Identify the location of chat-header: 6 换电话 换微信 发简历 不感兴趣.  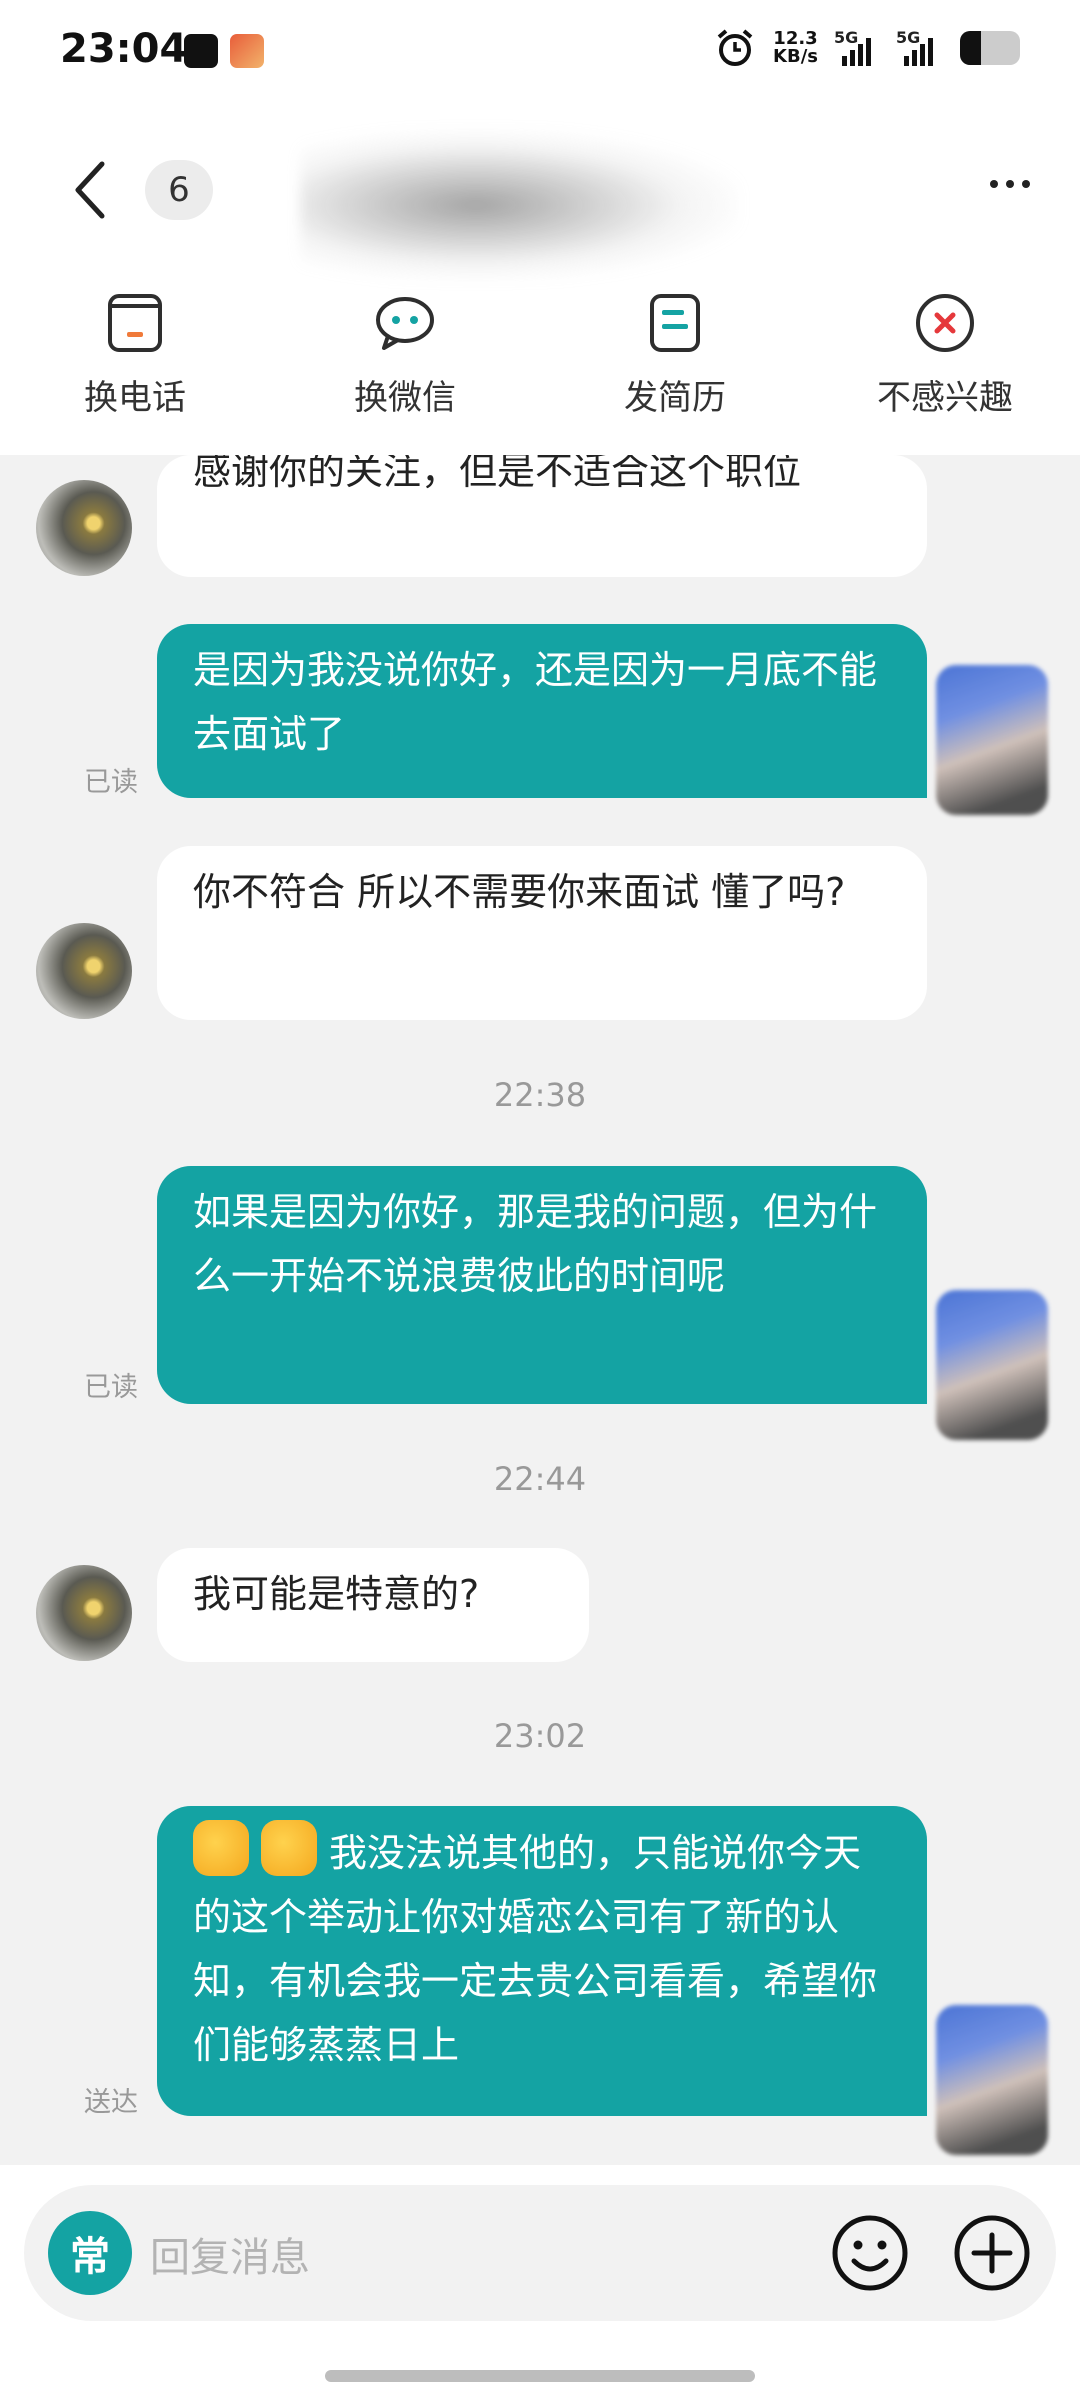
(540, 277).